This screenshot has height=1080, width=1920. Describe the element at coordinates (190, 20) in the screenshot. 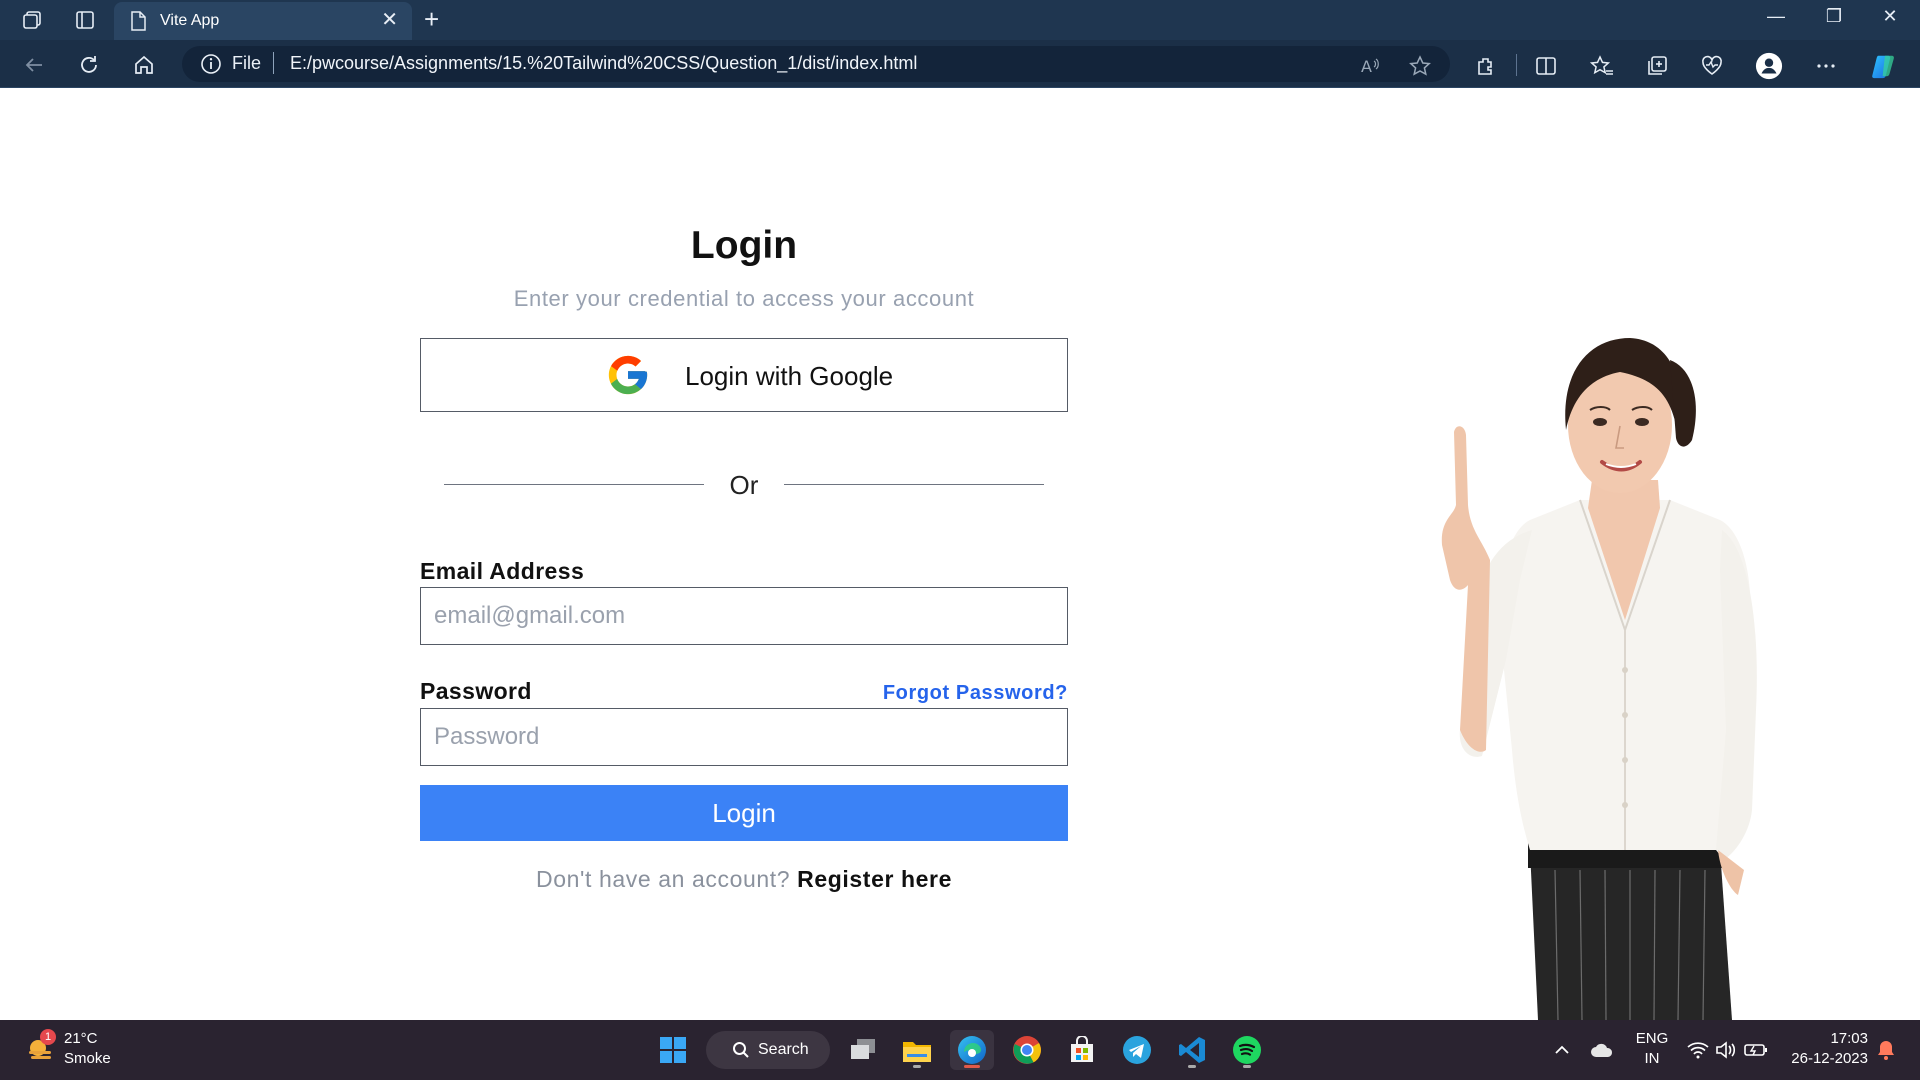

I see `tab-title: Vite App` at that location.